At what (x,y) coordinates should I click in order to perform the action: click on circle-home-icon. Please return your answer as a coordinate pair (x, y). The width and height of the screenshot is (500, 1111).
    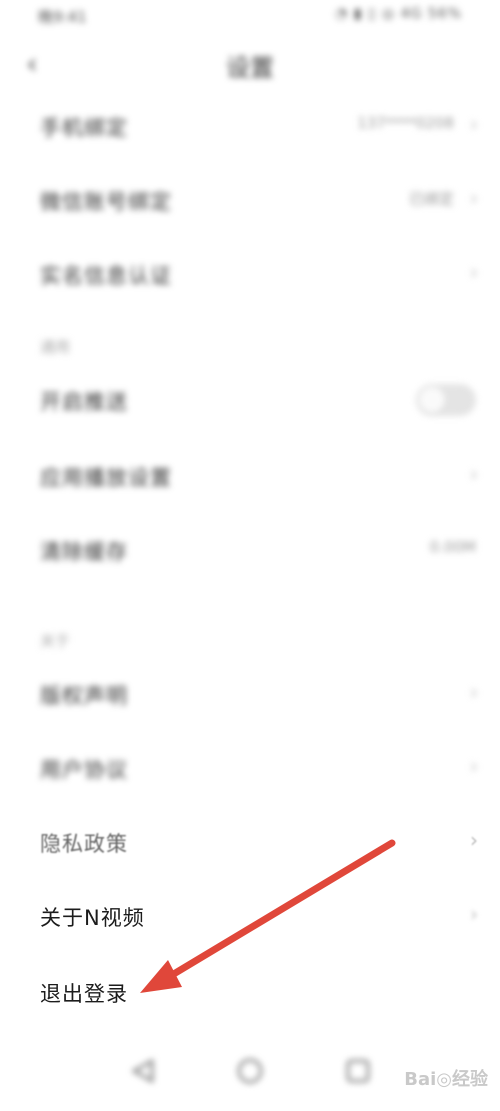
    Looking at the image, I should click on (250, 1071).